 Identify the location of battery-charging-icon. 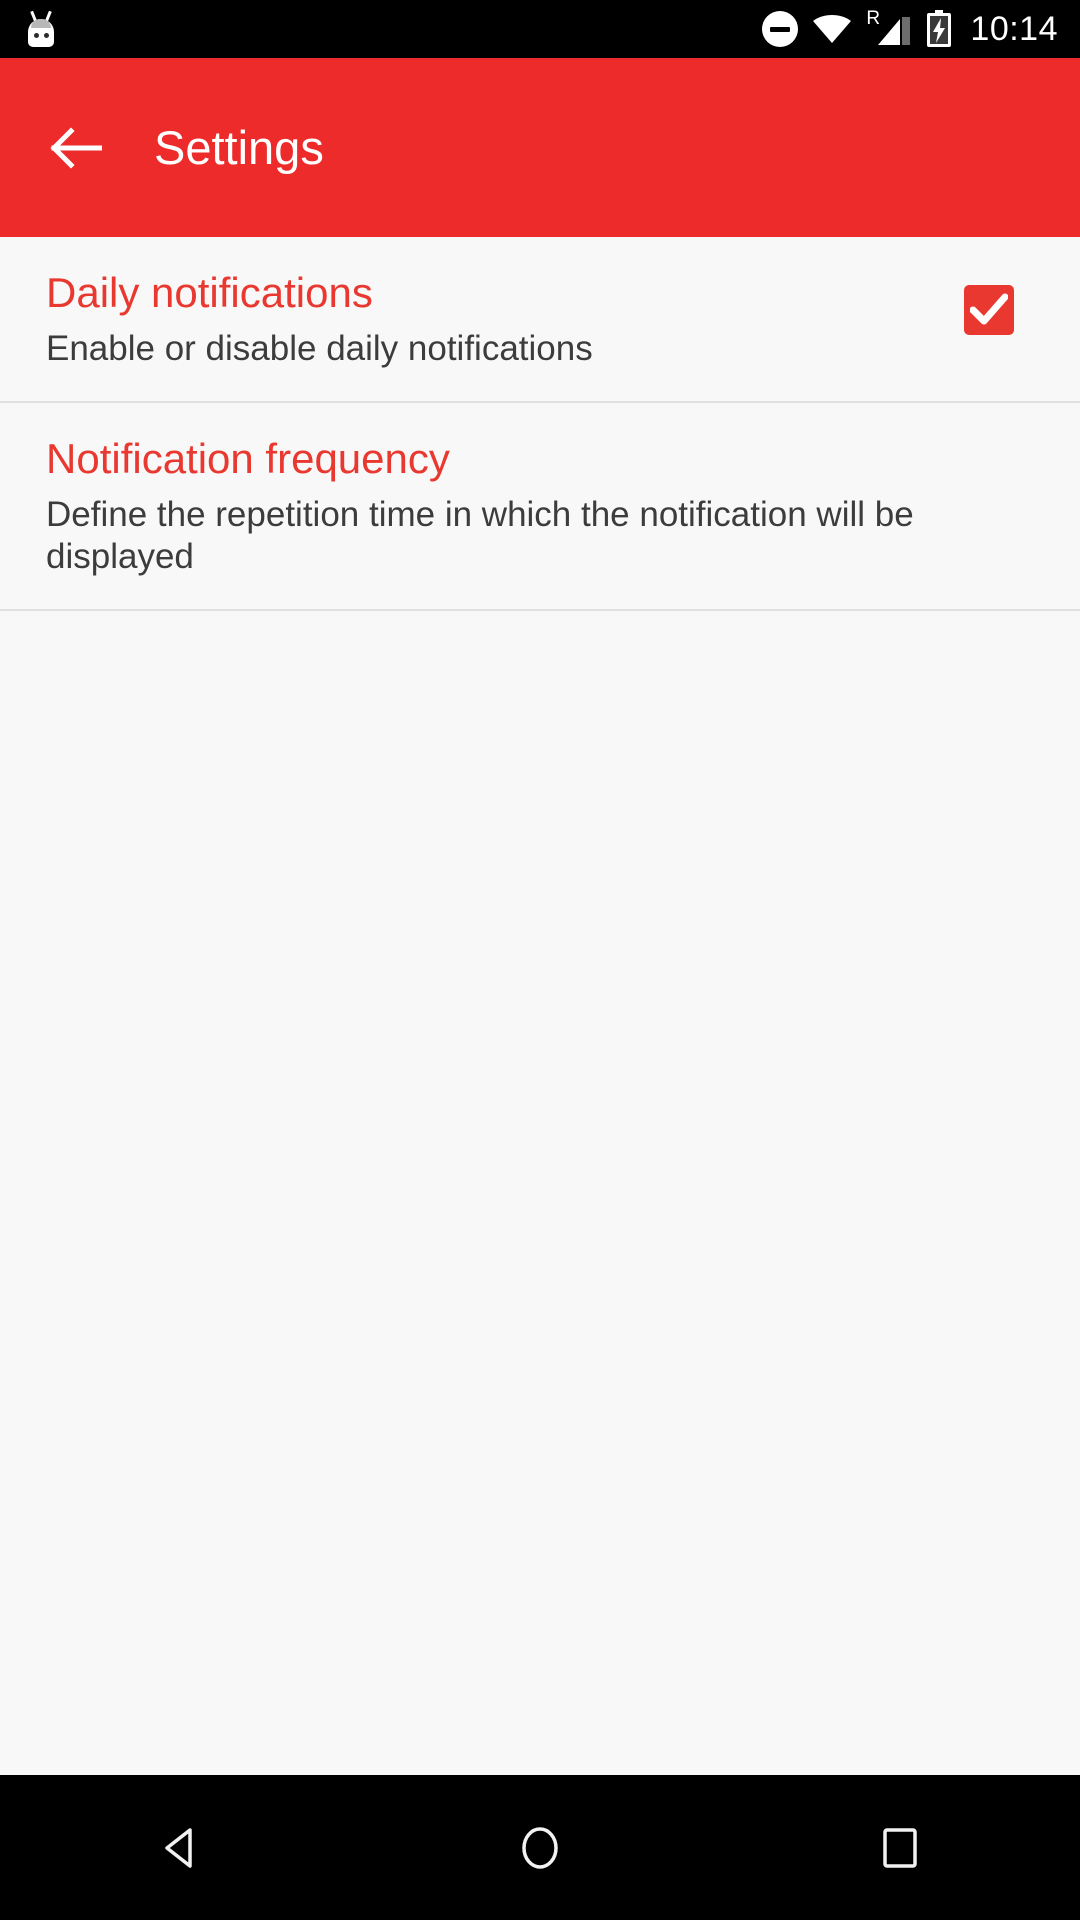
(939, 29).